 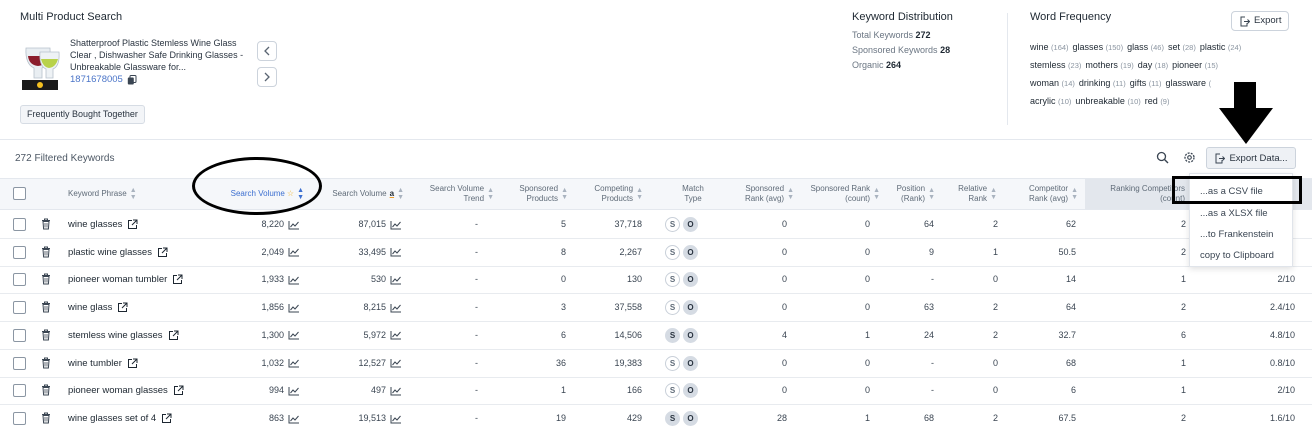 I want to click on word-frequency-item: plastic (24), so click(x=1220, y=47).